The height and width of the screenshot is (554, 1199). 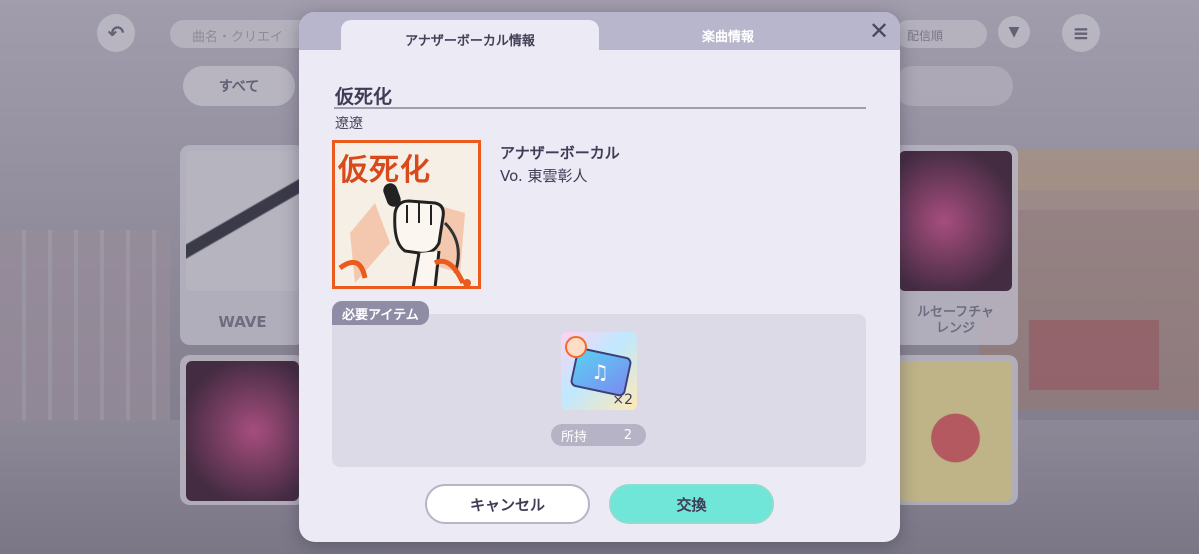 What do you see at coordinates (574, 437) in the screenshot?
I see `owned-label: 所持` at bounding box center [574, 437].